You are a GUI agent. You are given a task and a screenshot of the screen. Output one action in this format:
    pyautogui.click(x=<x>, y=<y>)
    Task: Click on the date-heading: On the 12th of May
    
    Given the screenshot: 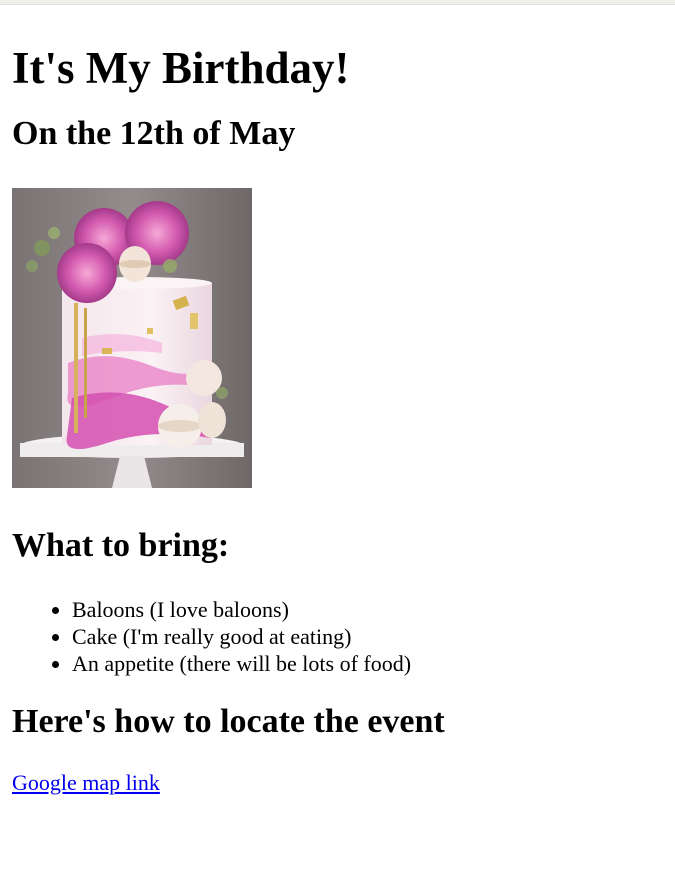 What is the action you would take?
    pyautogui.click(x=154, y=133)
    